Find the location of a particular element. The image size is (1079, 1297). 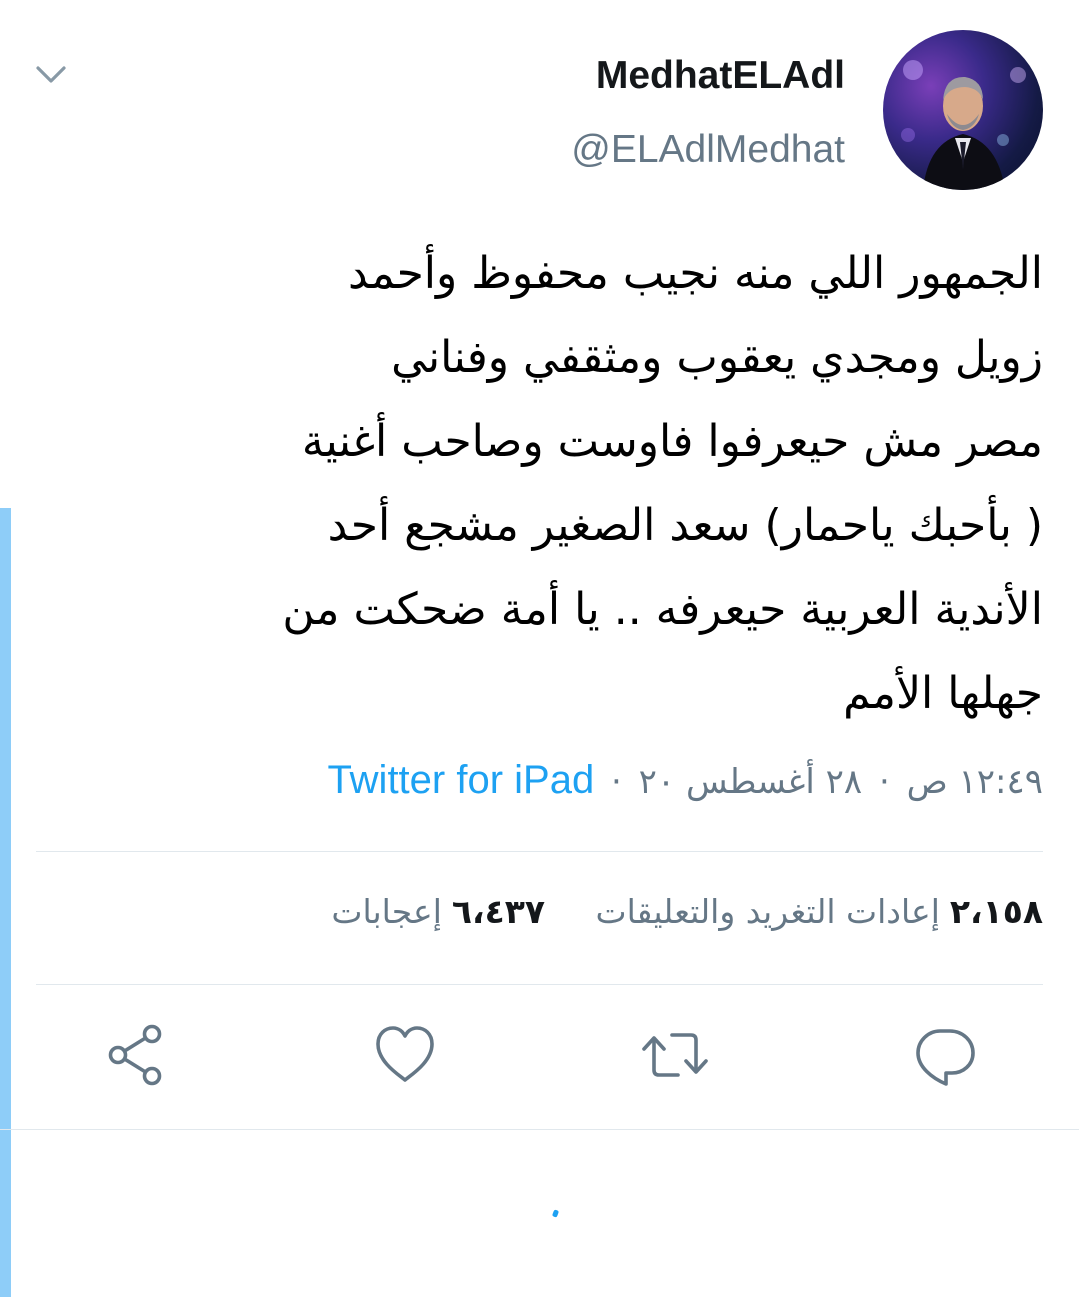

left-edge-accent is located at coordinates (5, 902).